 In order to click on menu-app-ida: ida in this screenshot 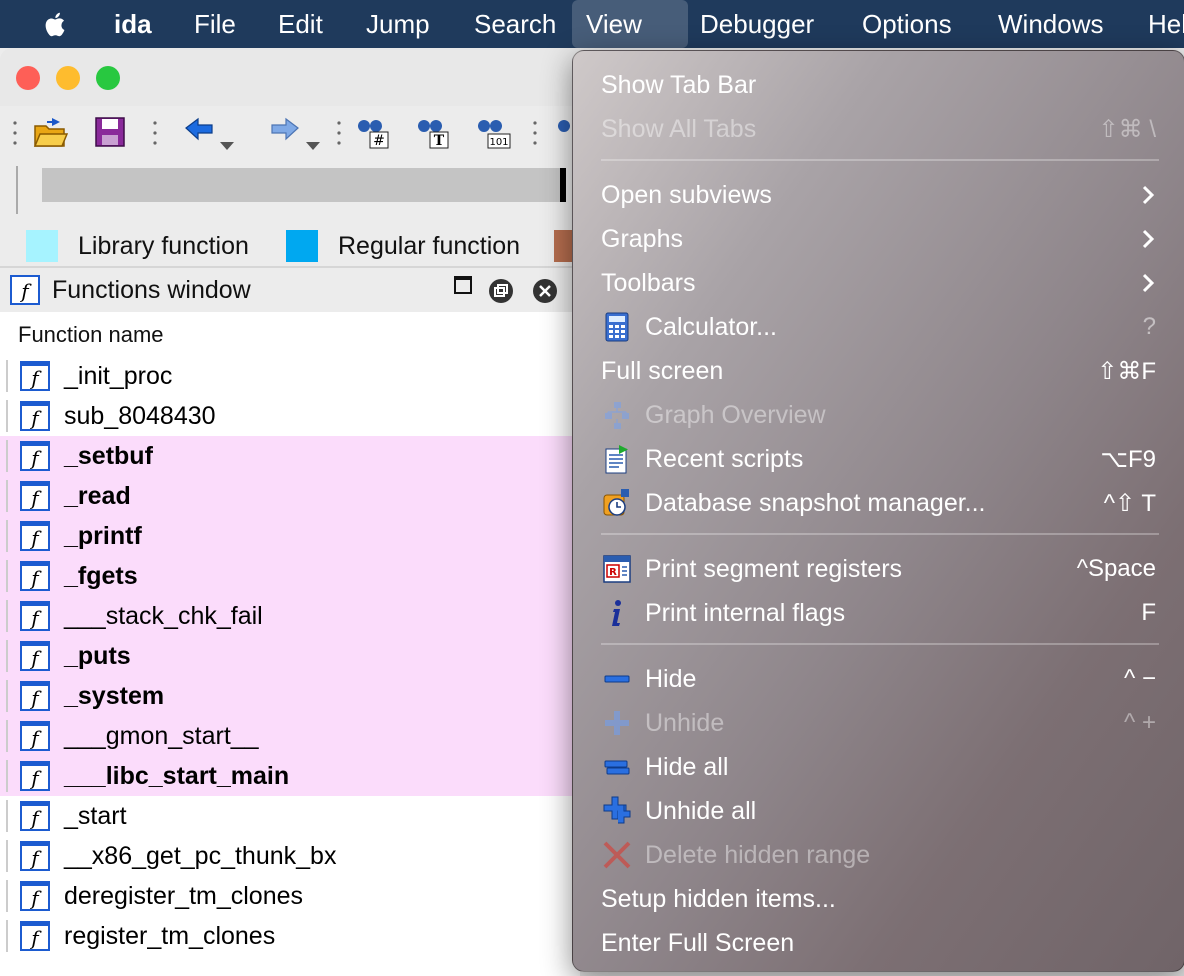, I will do `click(133, 24)`.